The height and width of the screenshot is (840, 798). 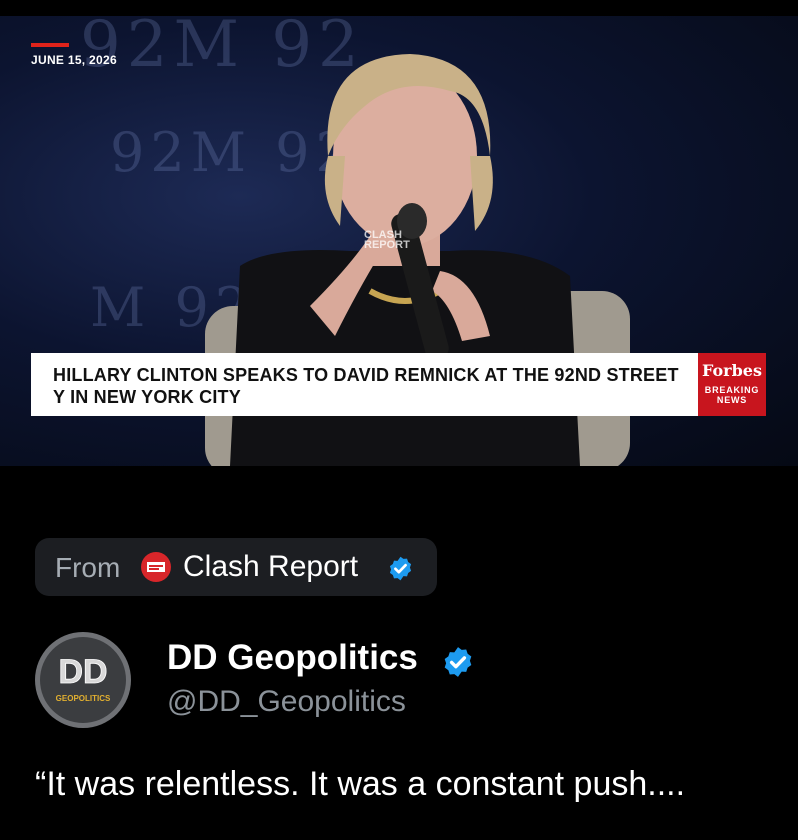 What do you see at coordinates (732, 390) in the screenshot?
I see `breaking-line: BREAKING` at bounding box center [732, 390].